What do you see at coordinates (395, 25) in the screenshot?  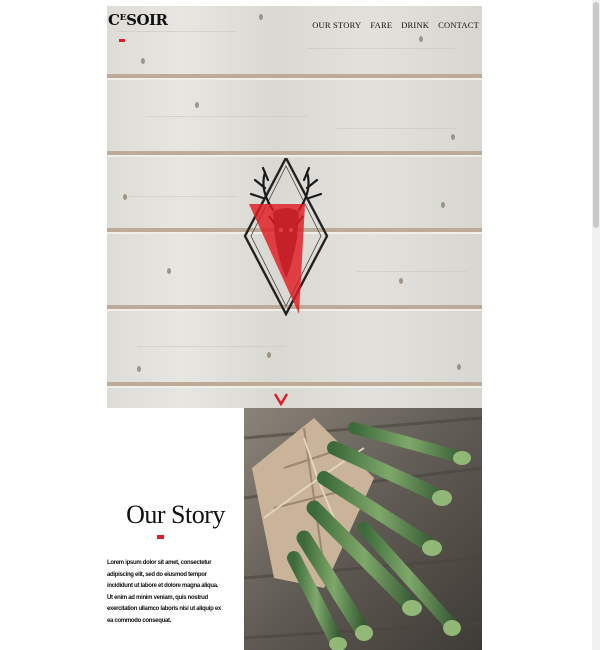 I see `main-nav: OUR STORY FARE DRINK CONTACT` at bounding box center [395, 25].